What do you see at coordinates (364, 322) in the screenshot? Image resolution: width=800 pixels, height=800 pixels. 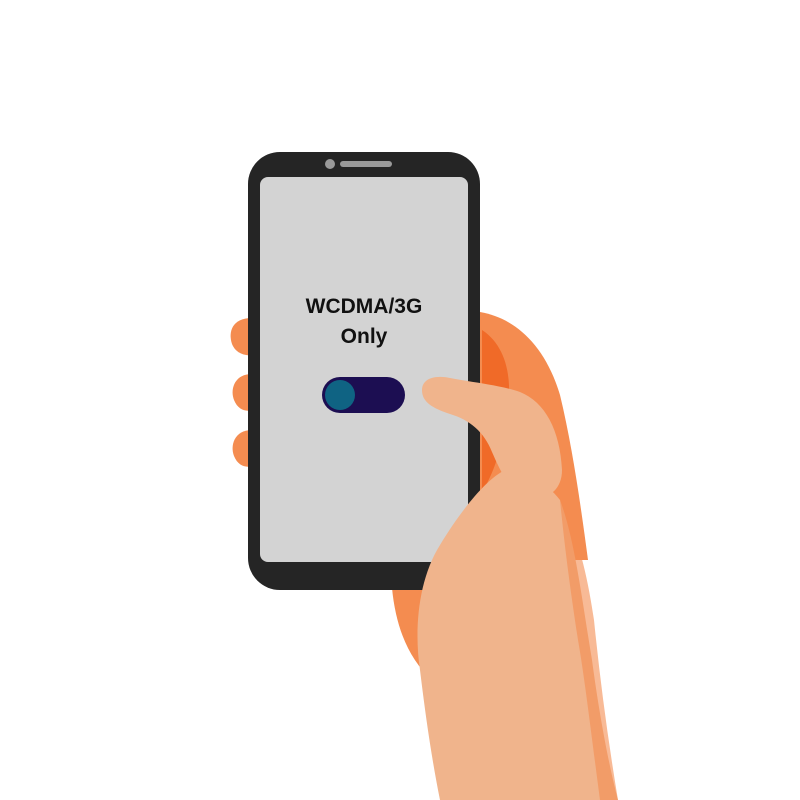 I see `network-mode-label: WCDMA/3G Only` at bounding box center [364, 322].